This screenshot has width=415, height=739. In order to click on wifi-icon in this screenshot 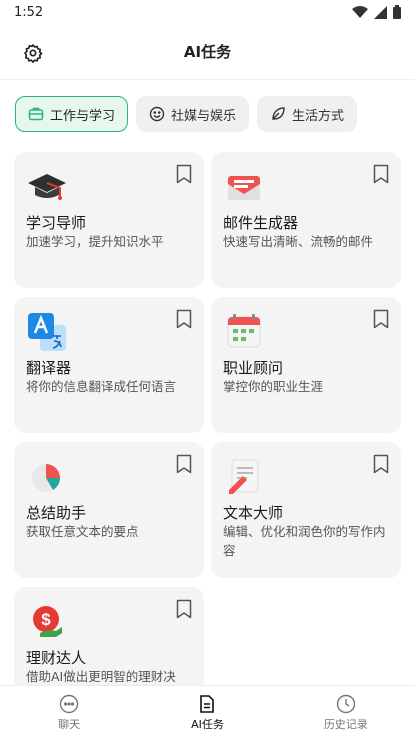, I will do `click(360, 12)`.